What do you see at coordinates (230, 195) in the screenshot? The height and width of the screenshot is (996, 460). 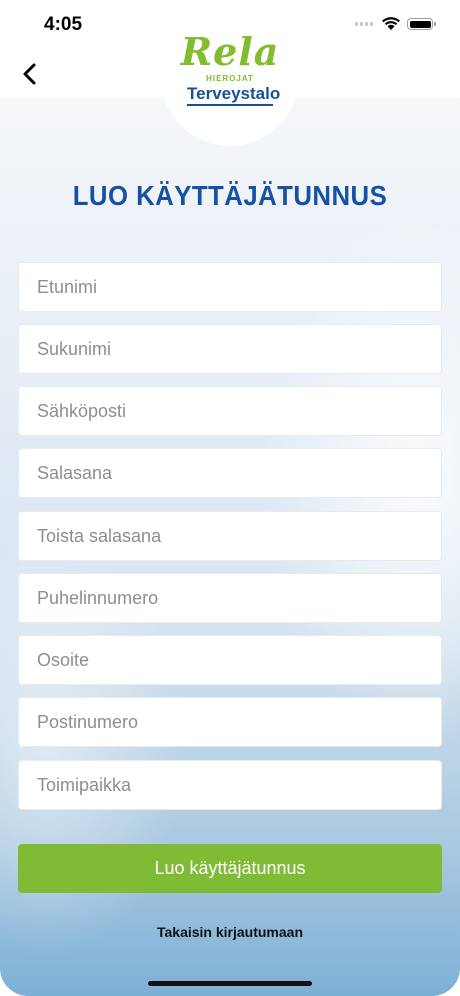 I see `page-title: LUO KÄYTTÄJÄTUNNUS` at bounding box center [230, 195].